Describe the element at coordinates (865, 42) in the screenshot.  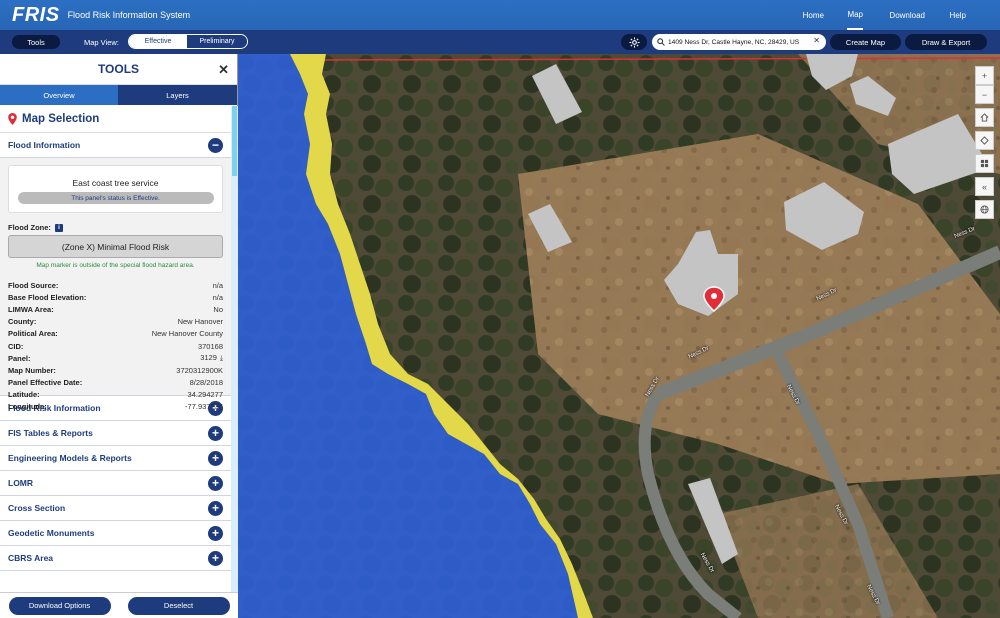
I see `create-map-button: Create Map` at that location.